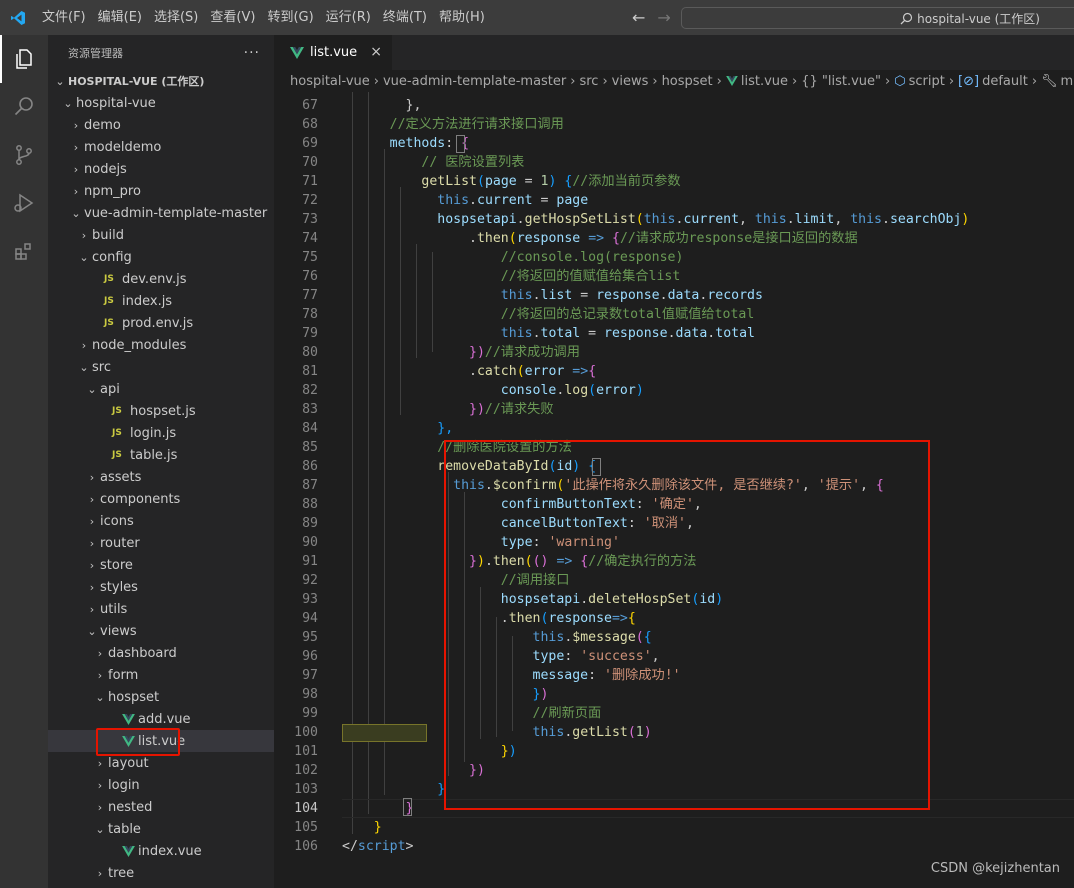 The width and height of the screenshot is (1074, 888). I want to click on folder-item: › build, so click(161, 235).